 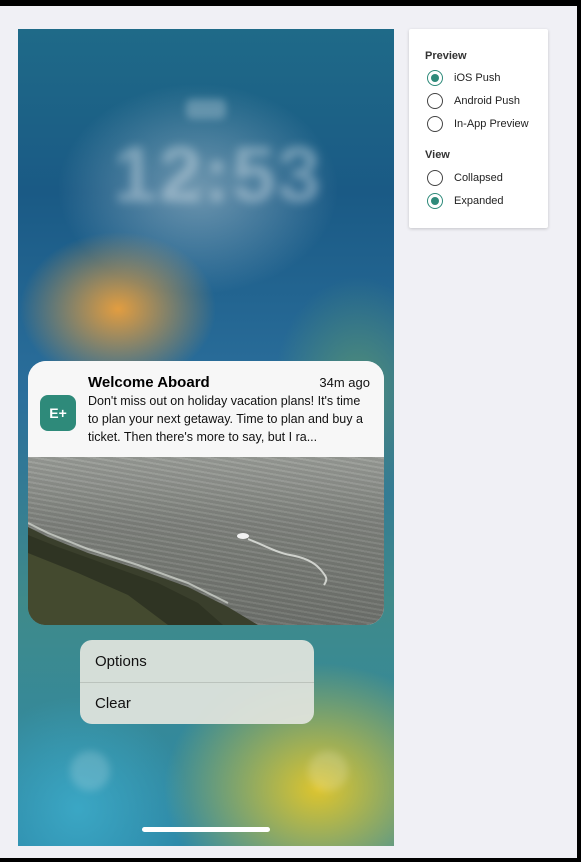 I want to click on radio-label: iOS Push, so click(x=477, y=78).